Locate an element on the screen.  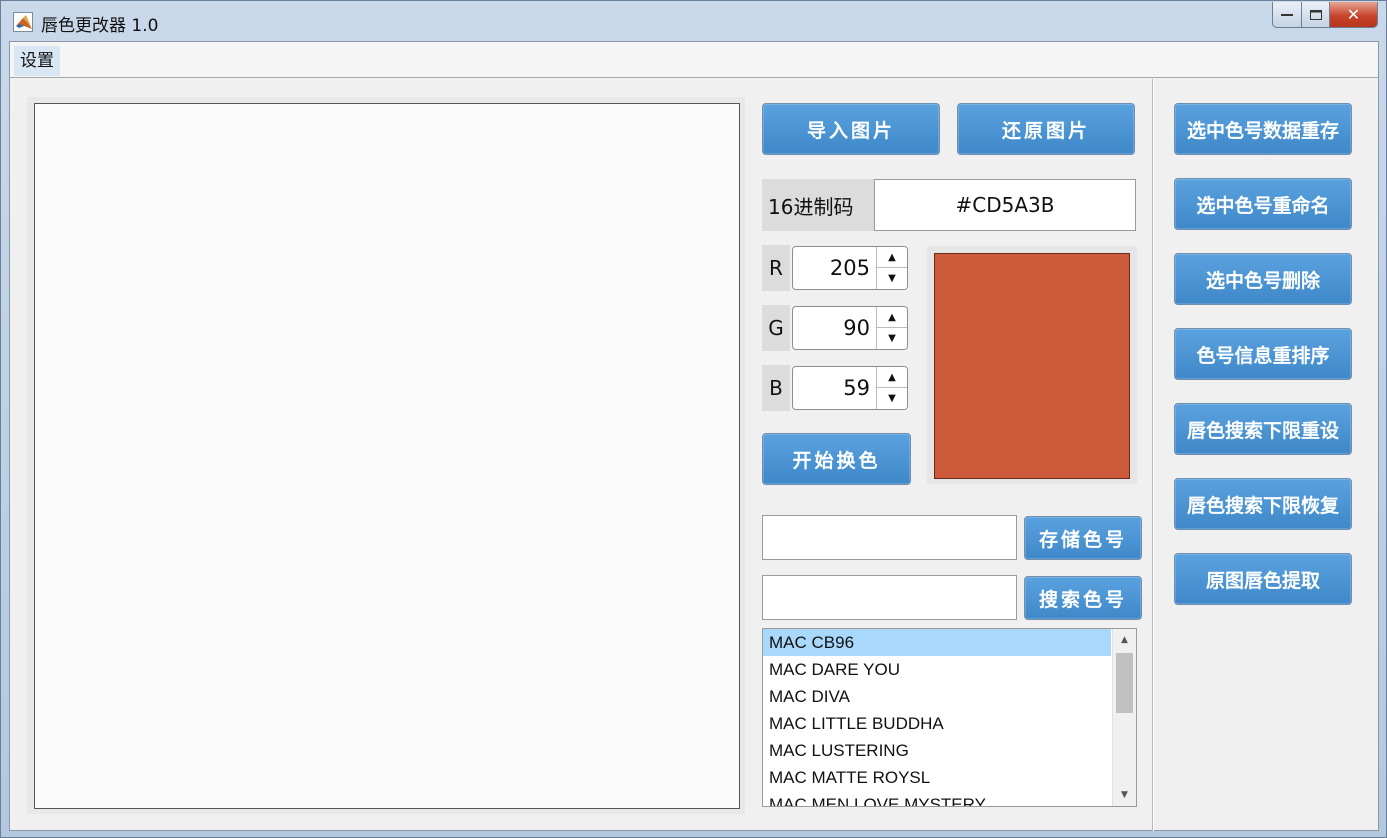
delete-selected-color-button: 选中色号删除 is located at coordinates (1263, 279).